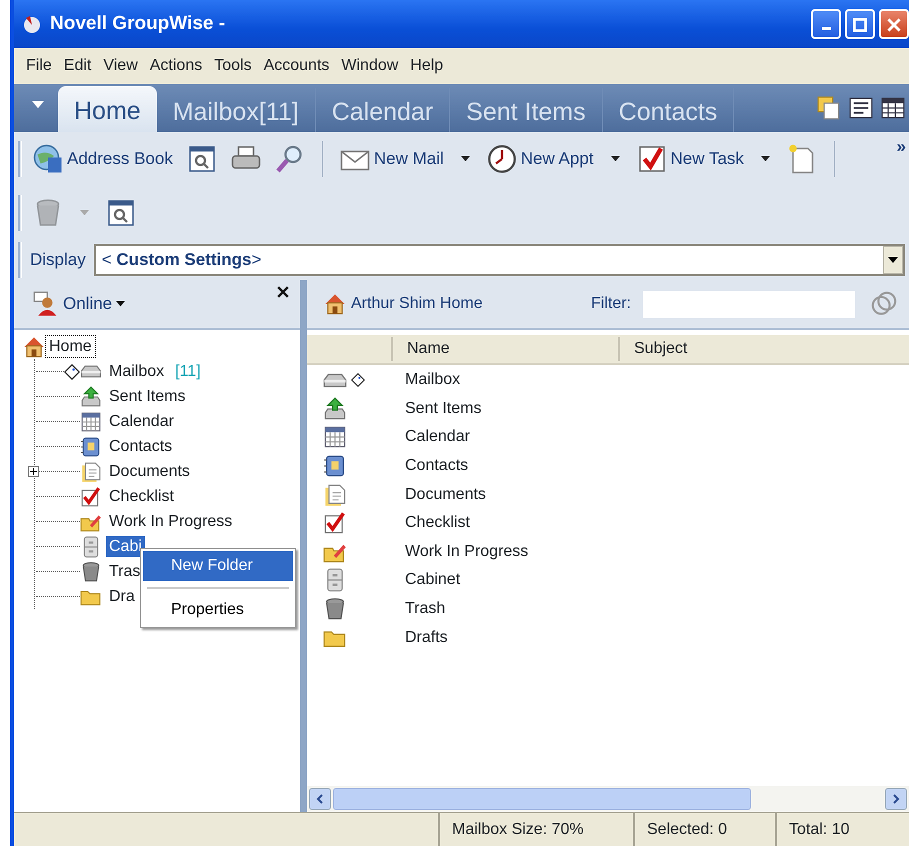  What do you see at coordinates (499, 260) in the screenshot?
I see `display-dropdown: < Custom Settings>` at bounding box center [499, 260].